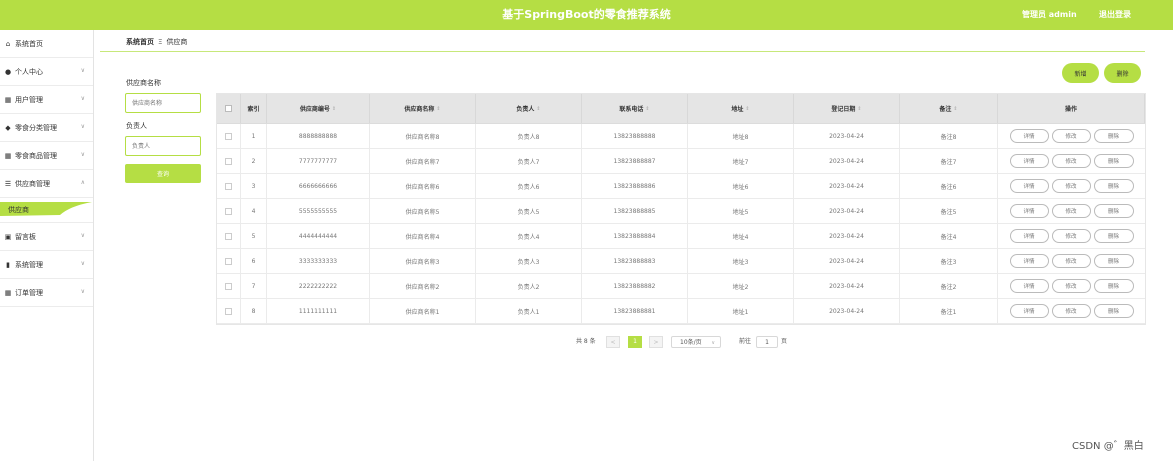 This screenshot has width=1173, height=461. I want to click on tag-icon: ◆, so click(8, 127).